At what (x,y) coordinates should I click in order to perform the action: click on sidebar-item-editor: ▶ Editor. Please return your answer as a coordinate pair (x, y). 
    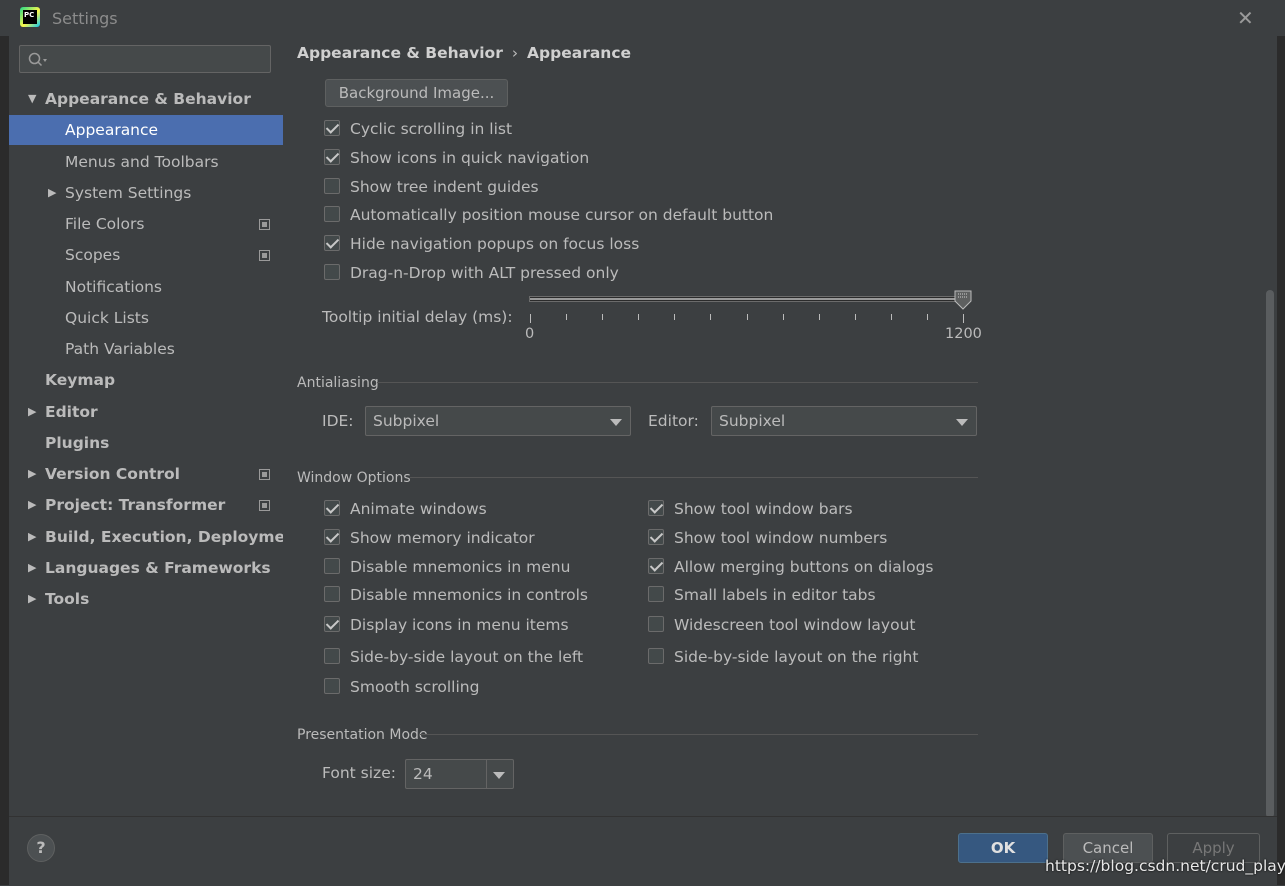
    Looking at the image, I should click on (146, 412).